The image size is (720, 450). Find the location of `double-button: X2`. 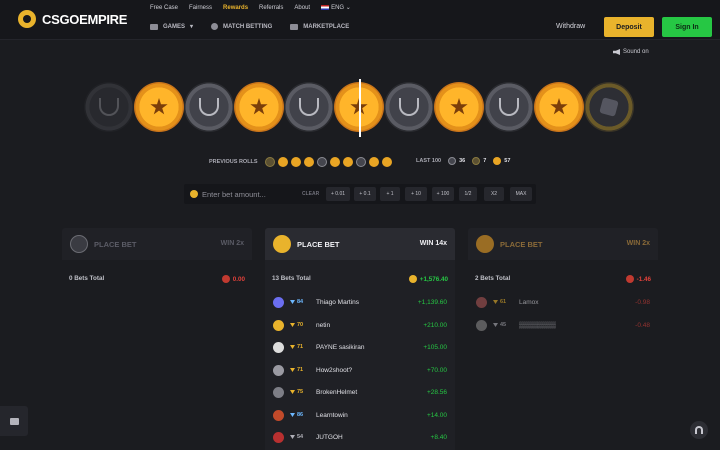

double-button: X2 is located at coordinates (494, 194).